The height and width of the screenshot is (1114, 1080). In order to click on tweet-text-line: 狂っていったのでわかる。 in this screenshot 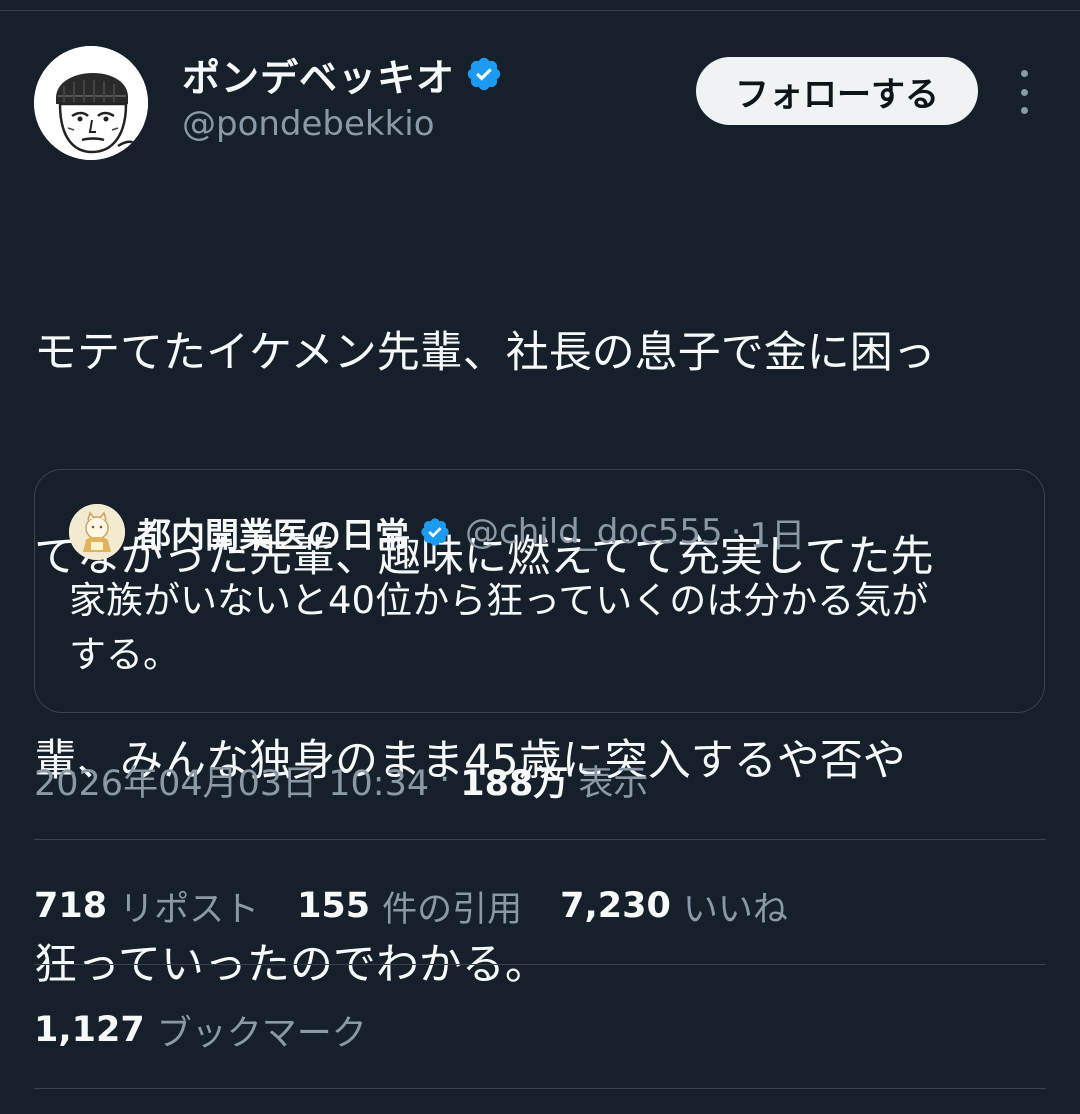, I will do `click(291, 965)`.